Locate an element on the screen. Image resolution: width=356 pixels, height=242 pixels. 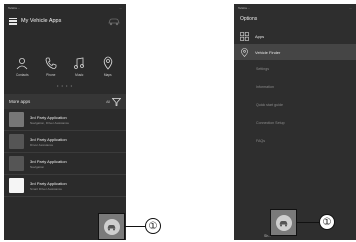
maps-icon is located at coordinates (107, 63).